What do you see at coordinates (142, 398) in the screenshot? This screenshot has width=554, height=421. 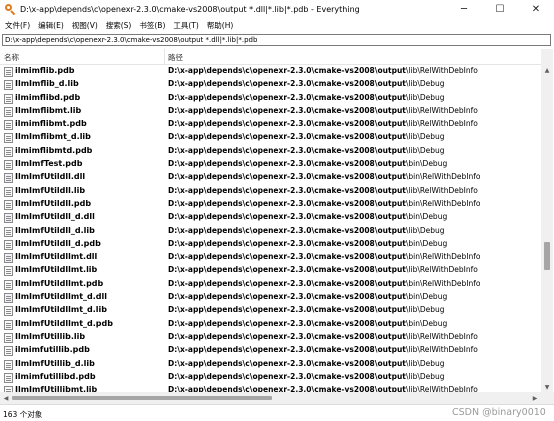 I see `horizontal-scroll-thumb` at bounding box center [142, 398].